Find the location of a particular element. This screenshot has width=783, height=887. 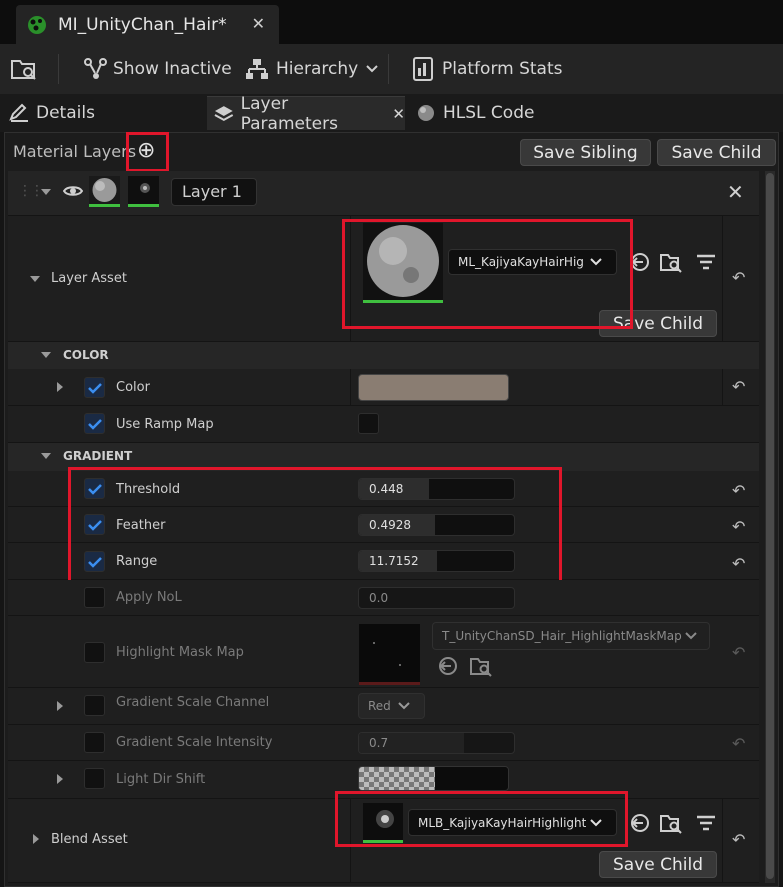

layers-icon is located at coordinates (224, 113).